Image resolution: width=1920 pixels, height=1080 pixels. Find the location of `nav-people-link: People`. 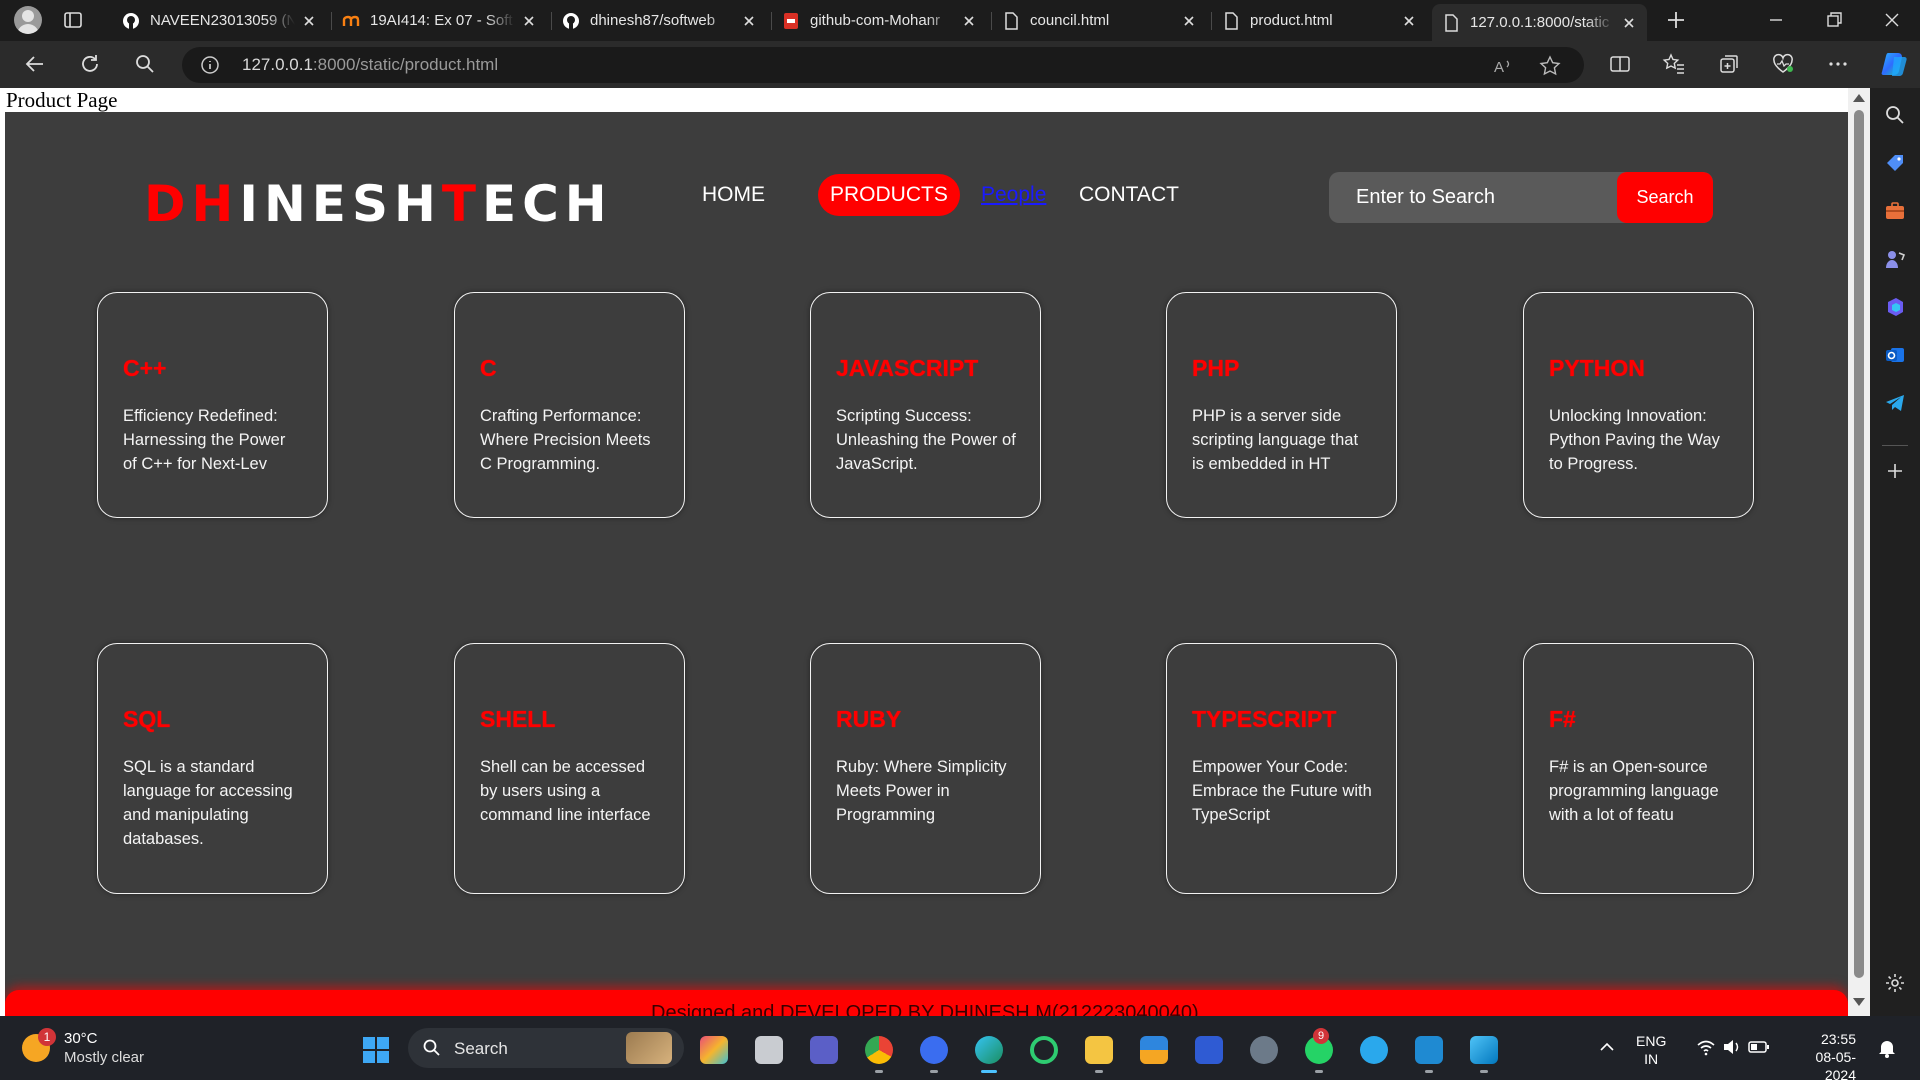

nav-people-link: People is located at coordinates (1013, 195).